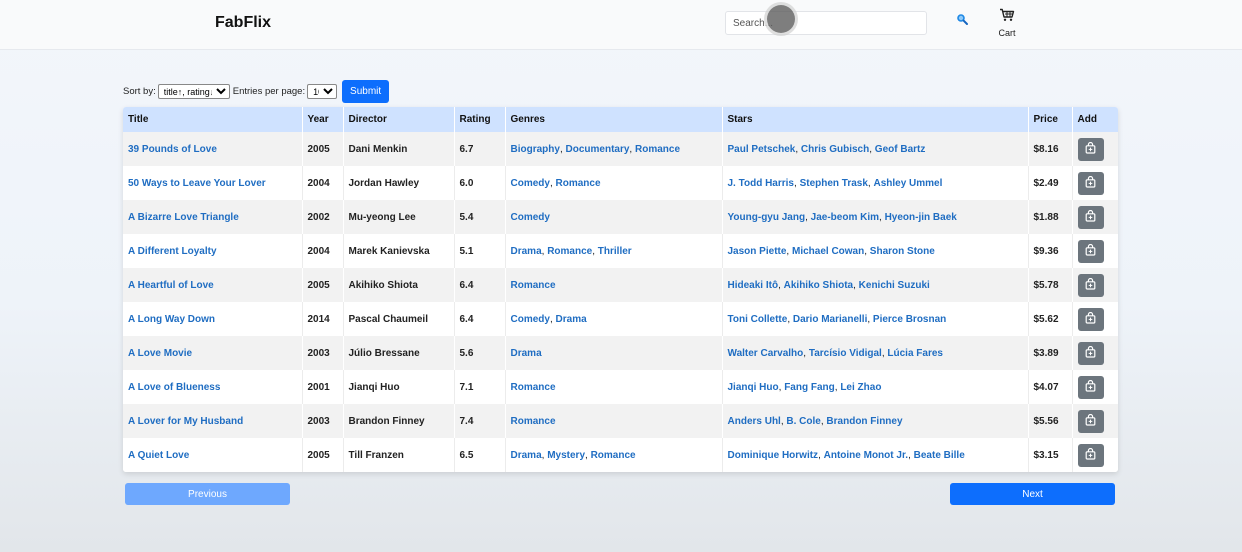 The image size is (1242, 552). What do you see at coordinates (762, 149) in the screenshot?
I see `star-link: Paul Petschek` at bounding box center [762, 149].